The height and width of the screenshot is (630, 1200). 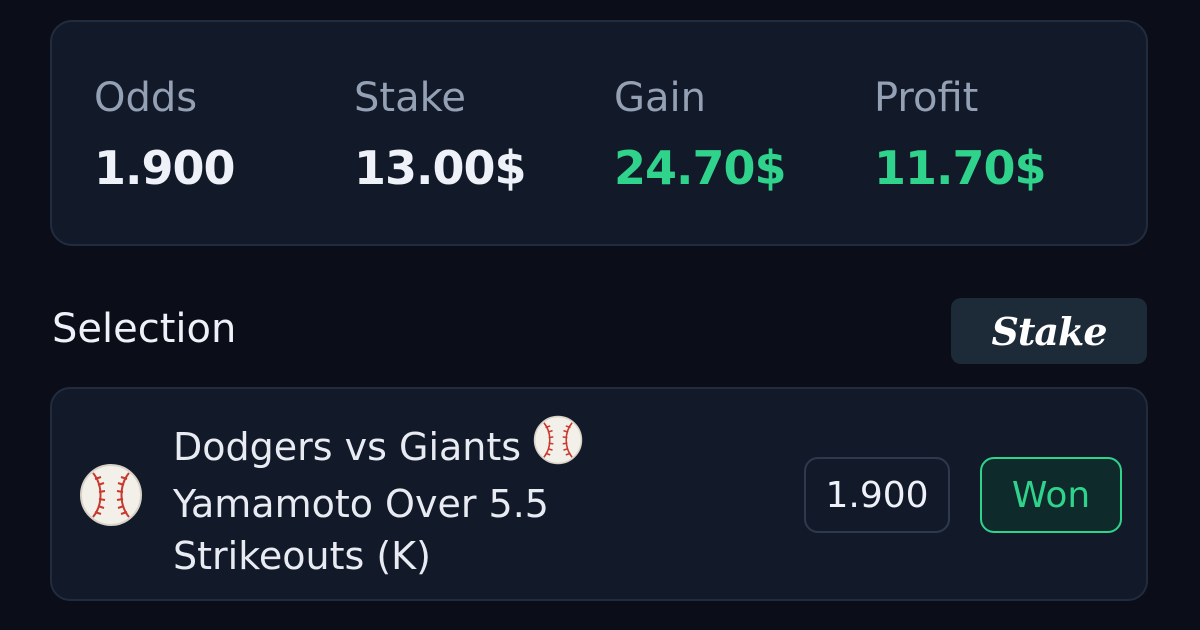 I want to click on stake-brand-badge: Stake, so click(x=1049, y=331).